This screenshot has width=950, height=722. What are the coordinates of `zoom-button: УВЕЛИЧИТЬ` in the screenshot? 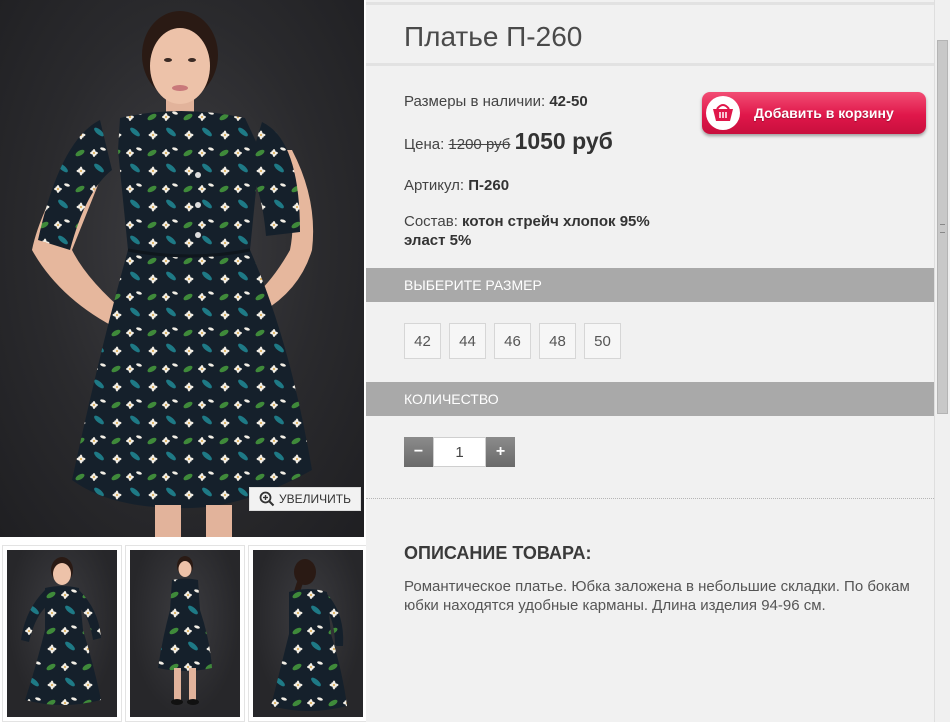 It's located at (305, 499).